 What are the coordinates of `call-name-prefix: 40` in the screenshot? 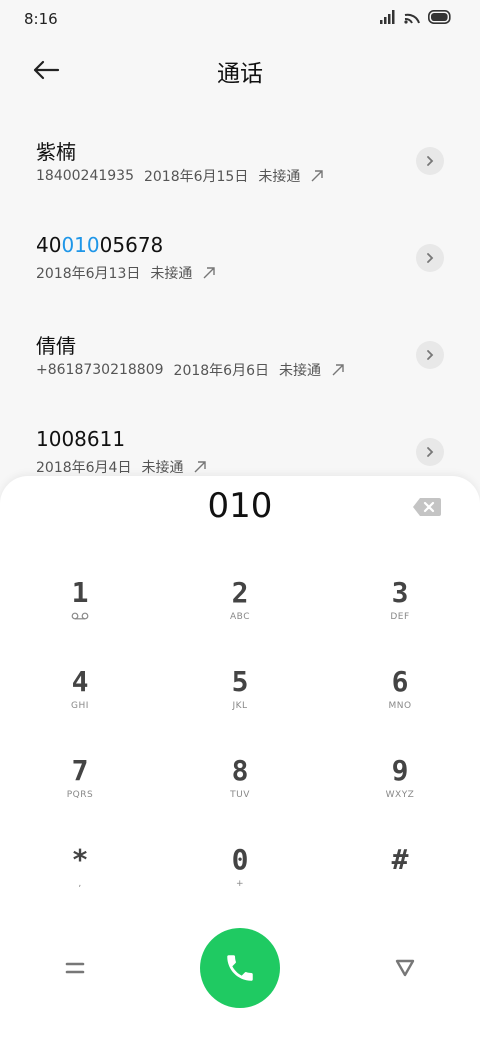 It's located at (49, 245).